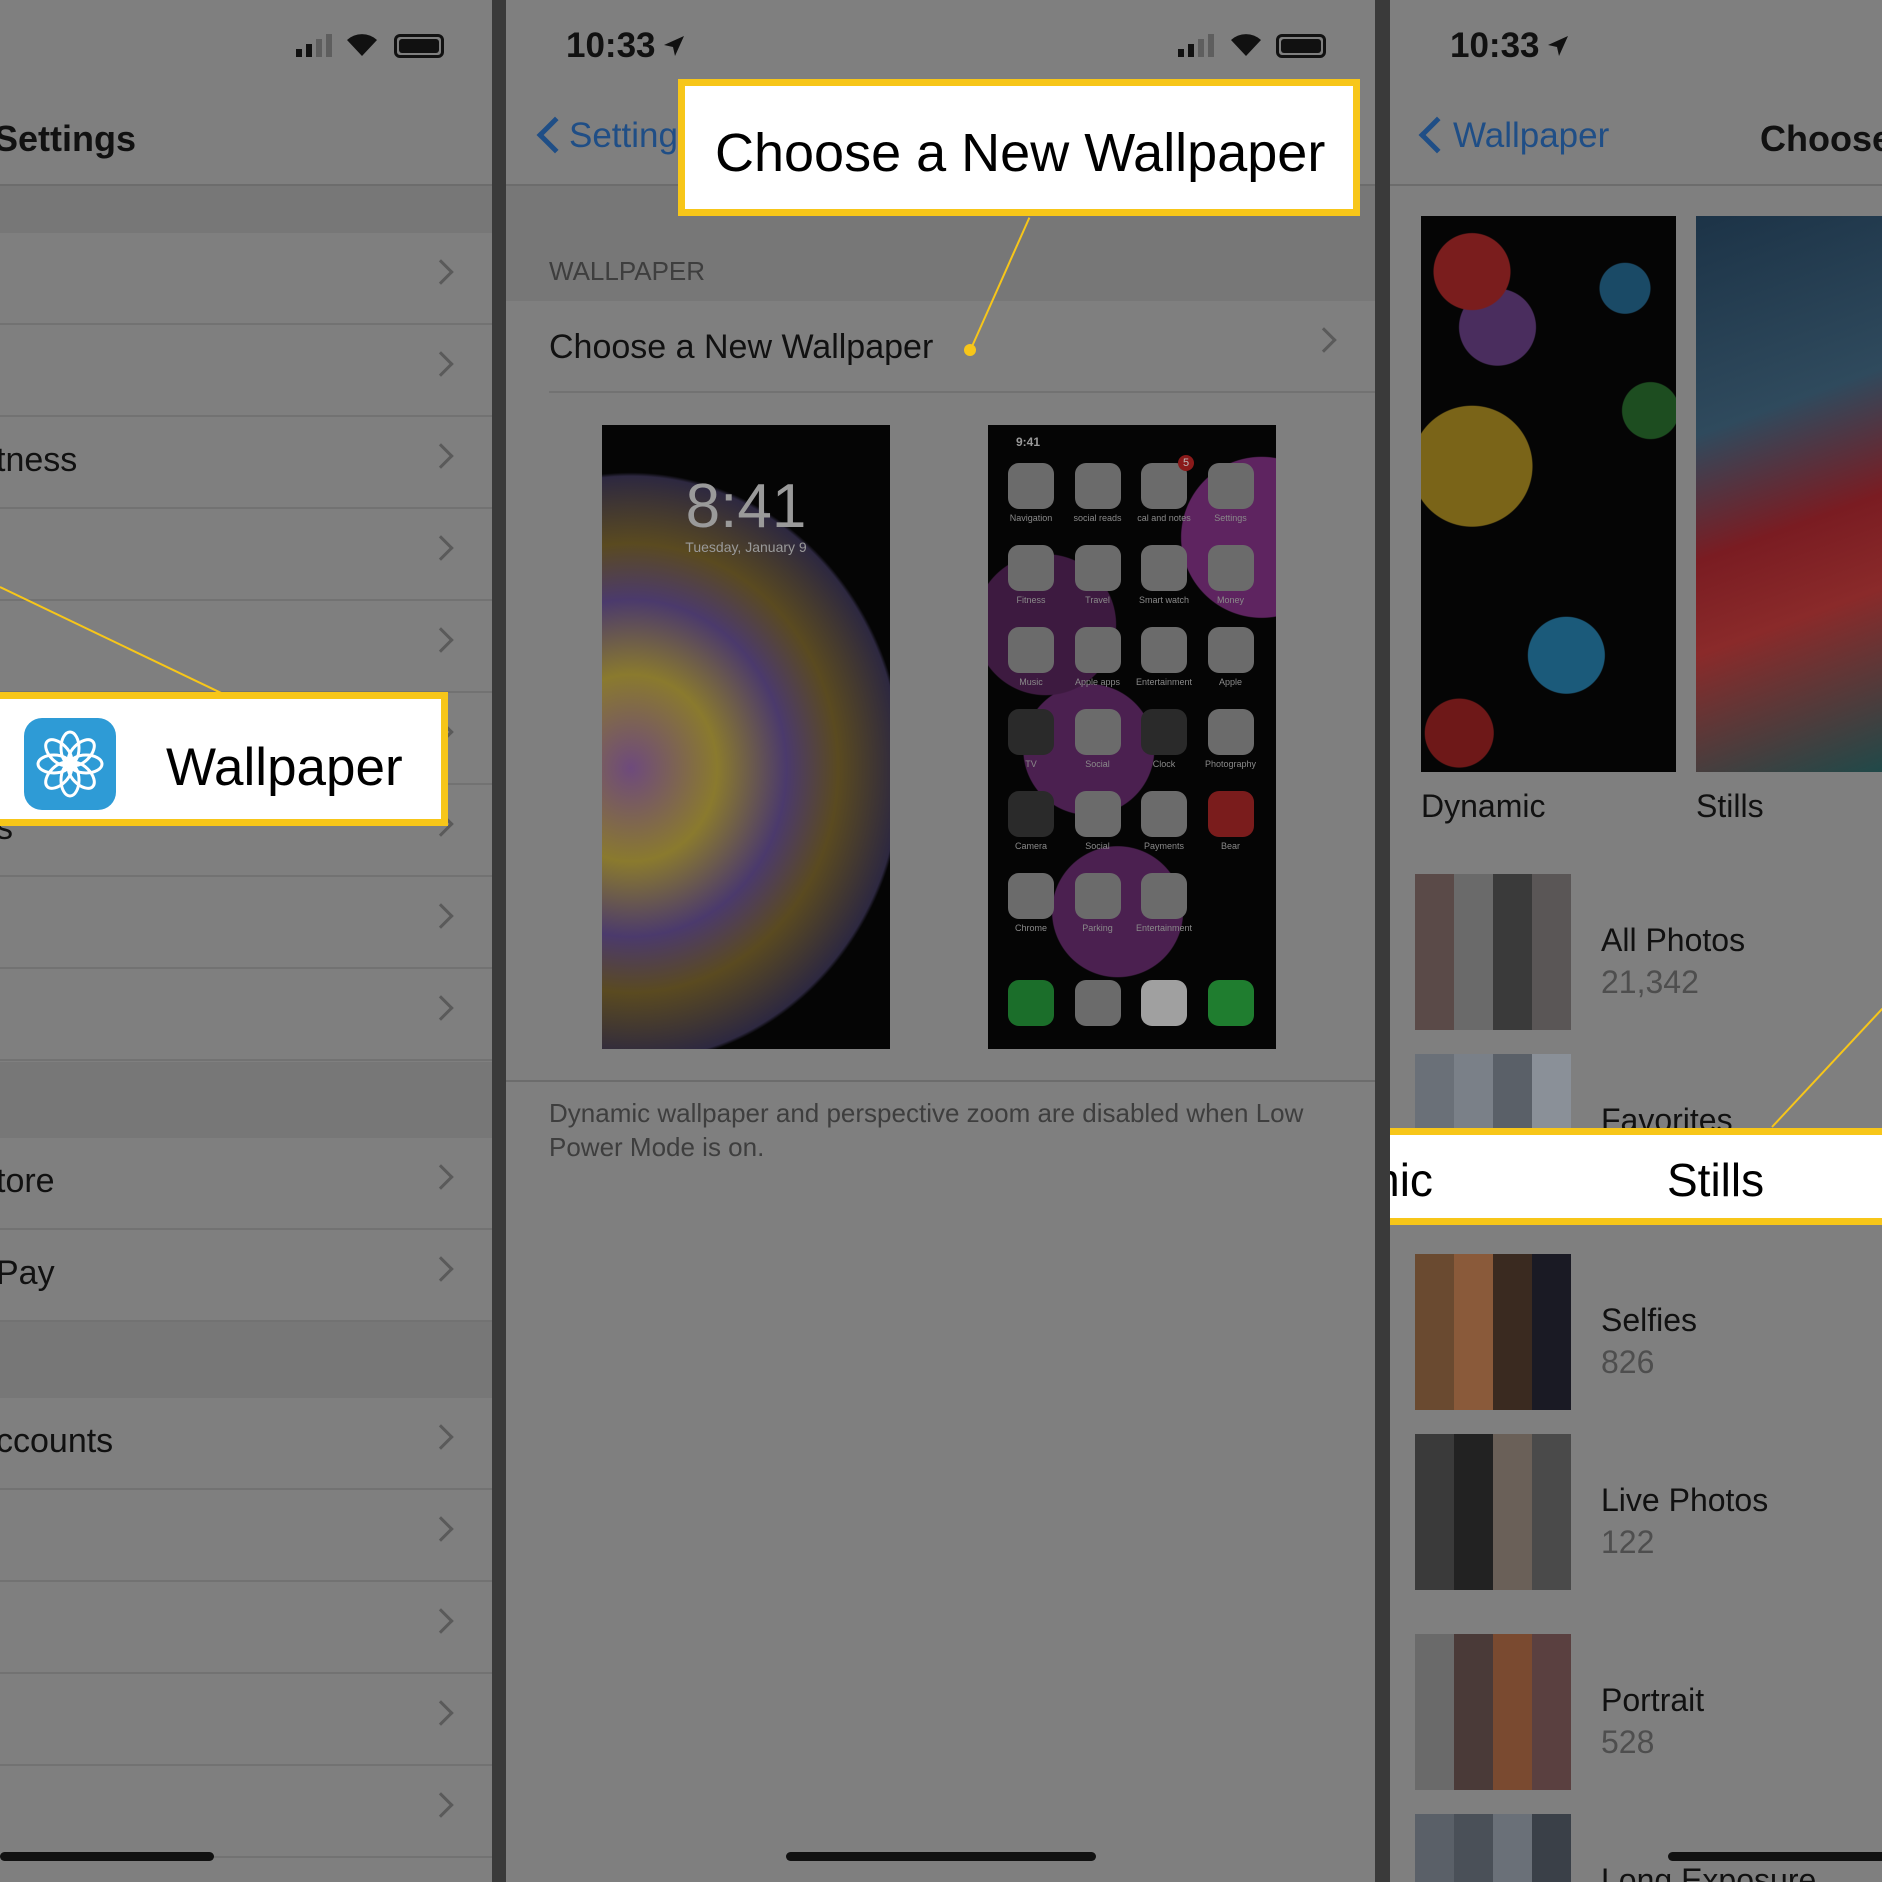 This screenshot has height=1882, width=1882. What do you see at coordinates (246, 1184) in the screenshot?
I see `settings-row: tore` at bounding box center [246, 1184].